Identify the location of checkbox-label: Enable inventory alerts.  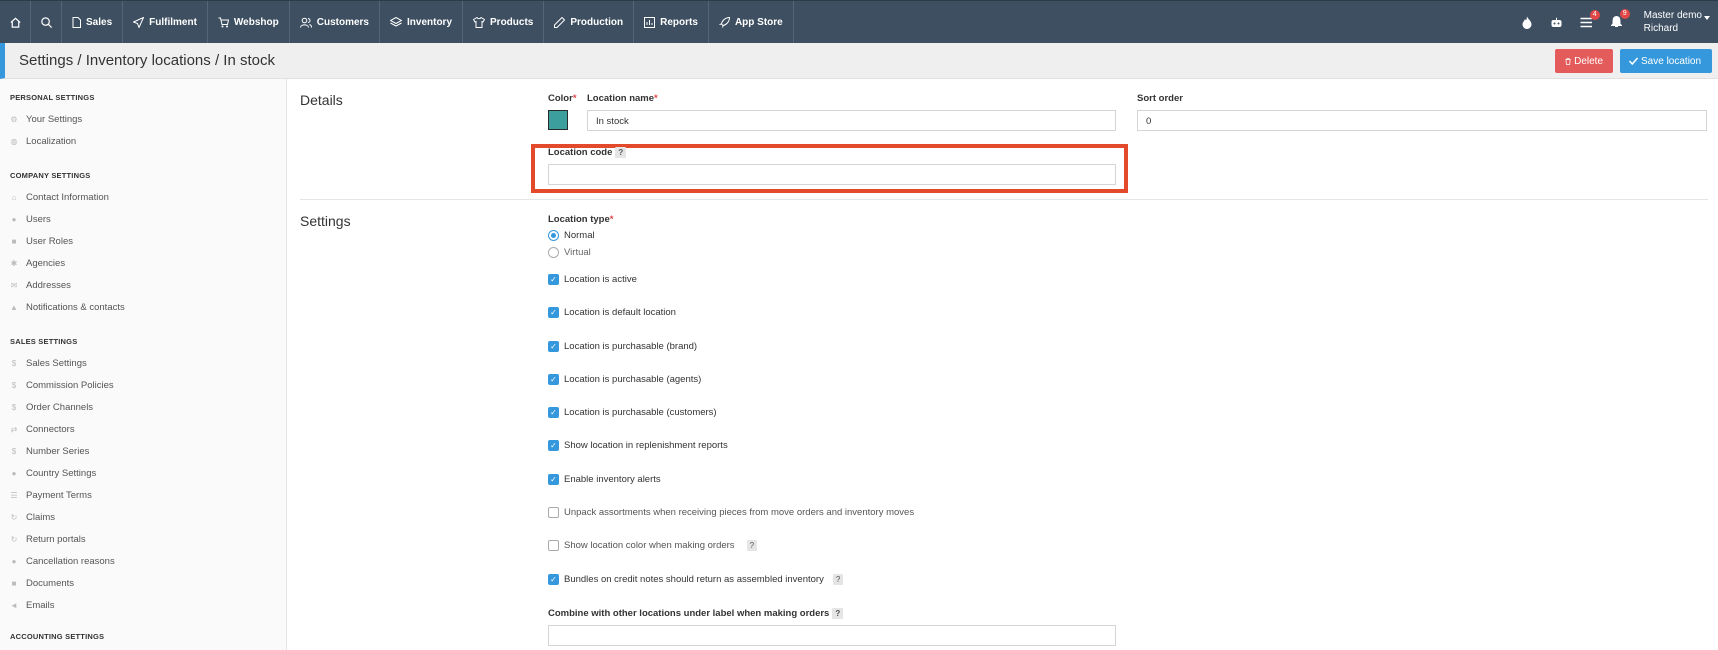
(612, 479).